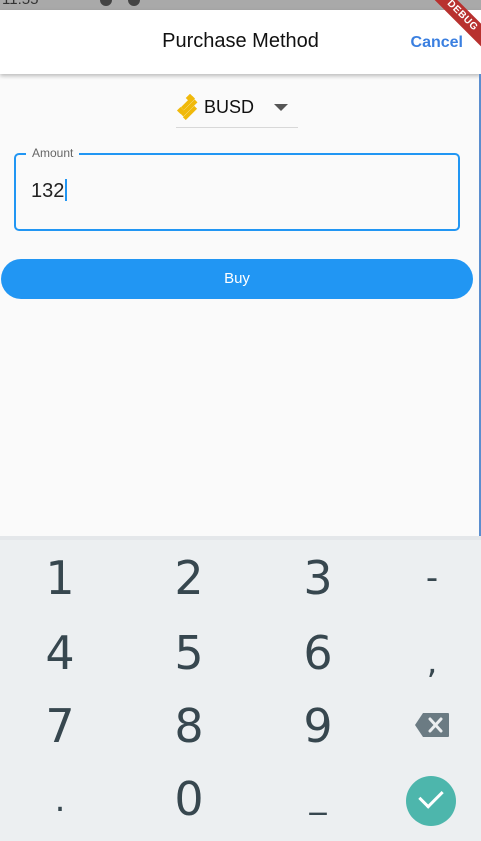 This screenshot has height=841, width=481. Describe the element at coordinates (53, 153) in the screenshot. I see `amount-label: Amount` at that location.